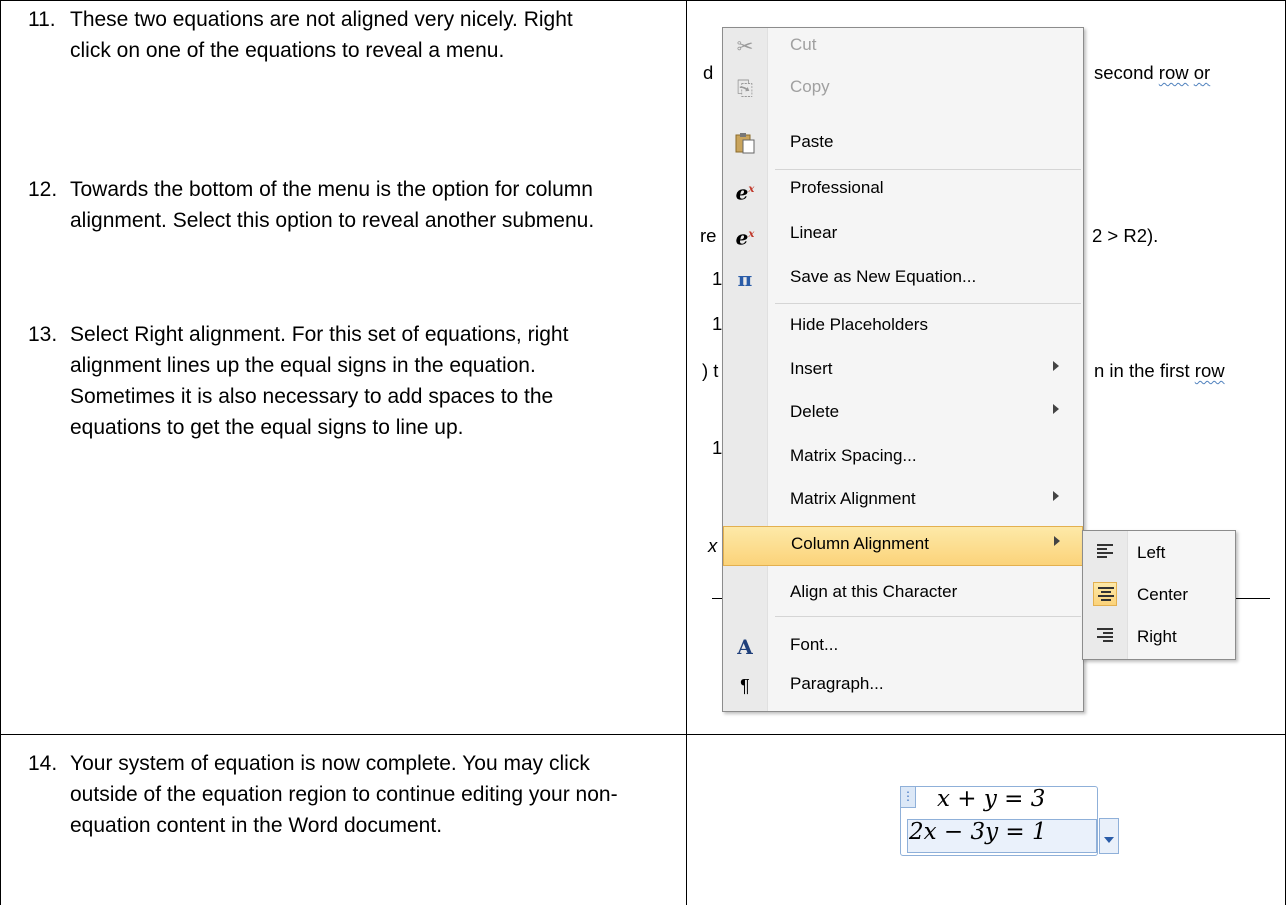  Describe the element at coordinates (903, 88) in the screenshot. I see `menu-item-copy: ⎘ Copy` at that location.